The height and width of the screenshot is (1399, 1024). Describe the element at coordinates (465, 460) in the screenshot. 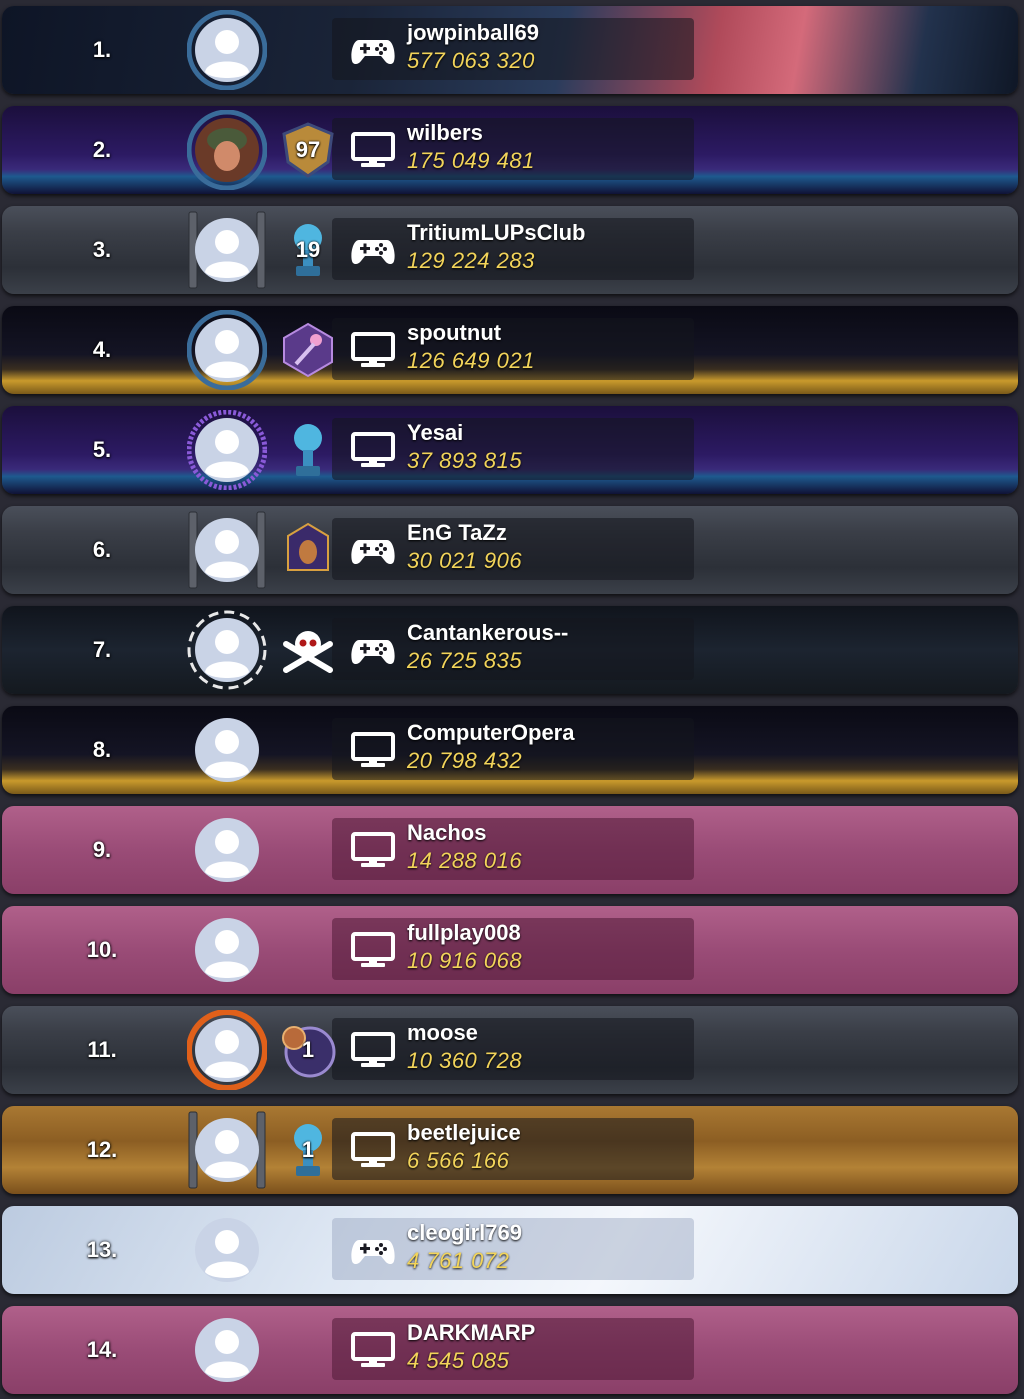

I see `player-score: 37 893 815` at that location.